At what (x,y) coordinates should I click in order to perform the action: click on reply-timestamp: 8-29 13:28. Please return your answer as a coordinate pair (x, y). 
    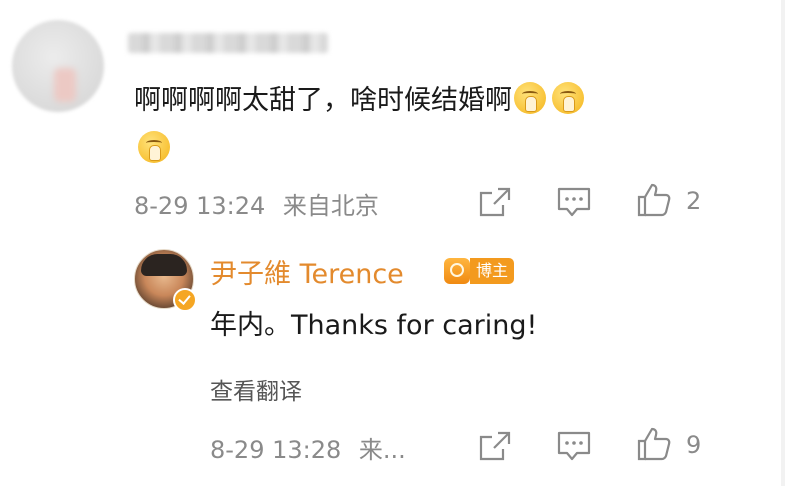
    Looking at the image, I should click on (276, 450).